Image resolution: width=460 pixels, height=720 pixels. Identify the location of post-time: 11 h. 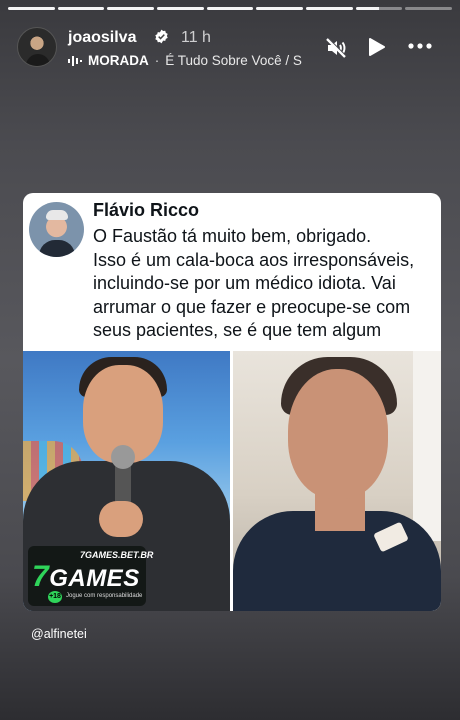
(196, 37).